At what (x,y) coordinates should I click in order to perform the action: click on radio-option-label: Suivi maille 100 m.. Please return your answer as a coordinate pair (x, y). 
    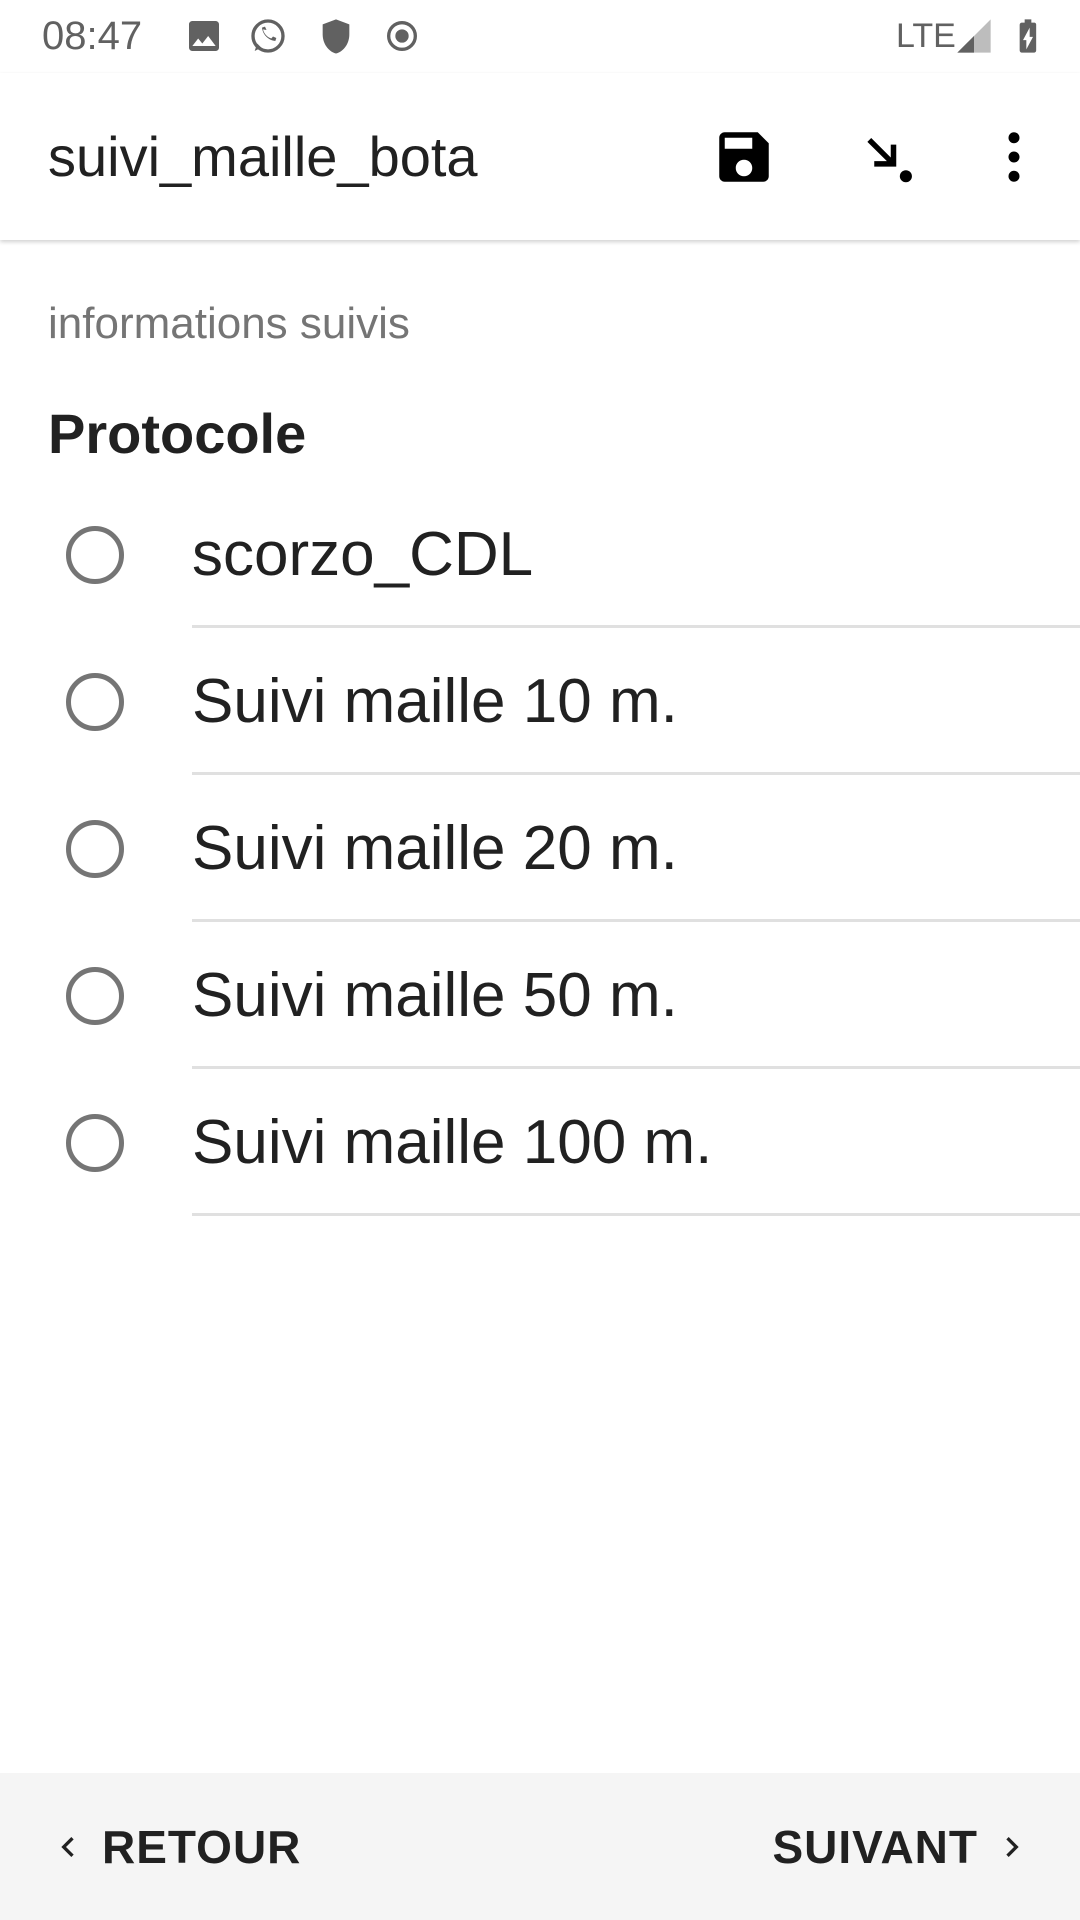
    Looking at the image, I should click on (452, 1142).